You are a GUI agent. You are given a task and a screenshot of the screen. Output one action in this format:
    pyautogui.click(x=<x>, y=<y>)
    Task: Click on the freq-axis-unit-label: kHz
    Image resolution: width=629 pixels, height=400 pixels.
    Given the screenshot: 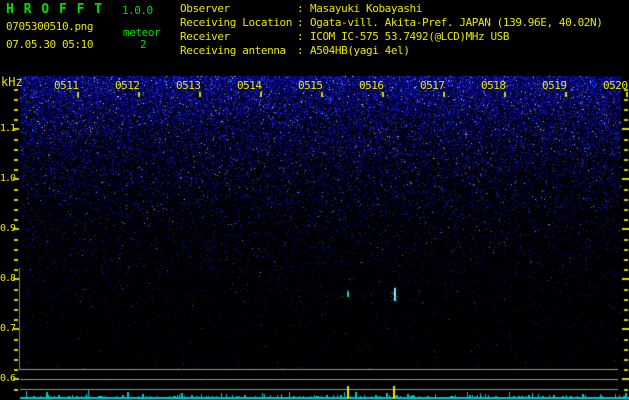 What is the action you would take?
    pyautogui.click(x=12, y=82)
    